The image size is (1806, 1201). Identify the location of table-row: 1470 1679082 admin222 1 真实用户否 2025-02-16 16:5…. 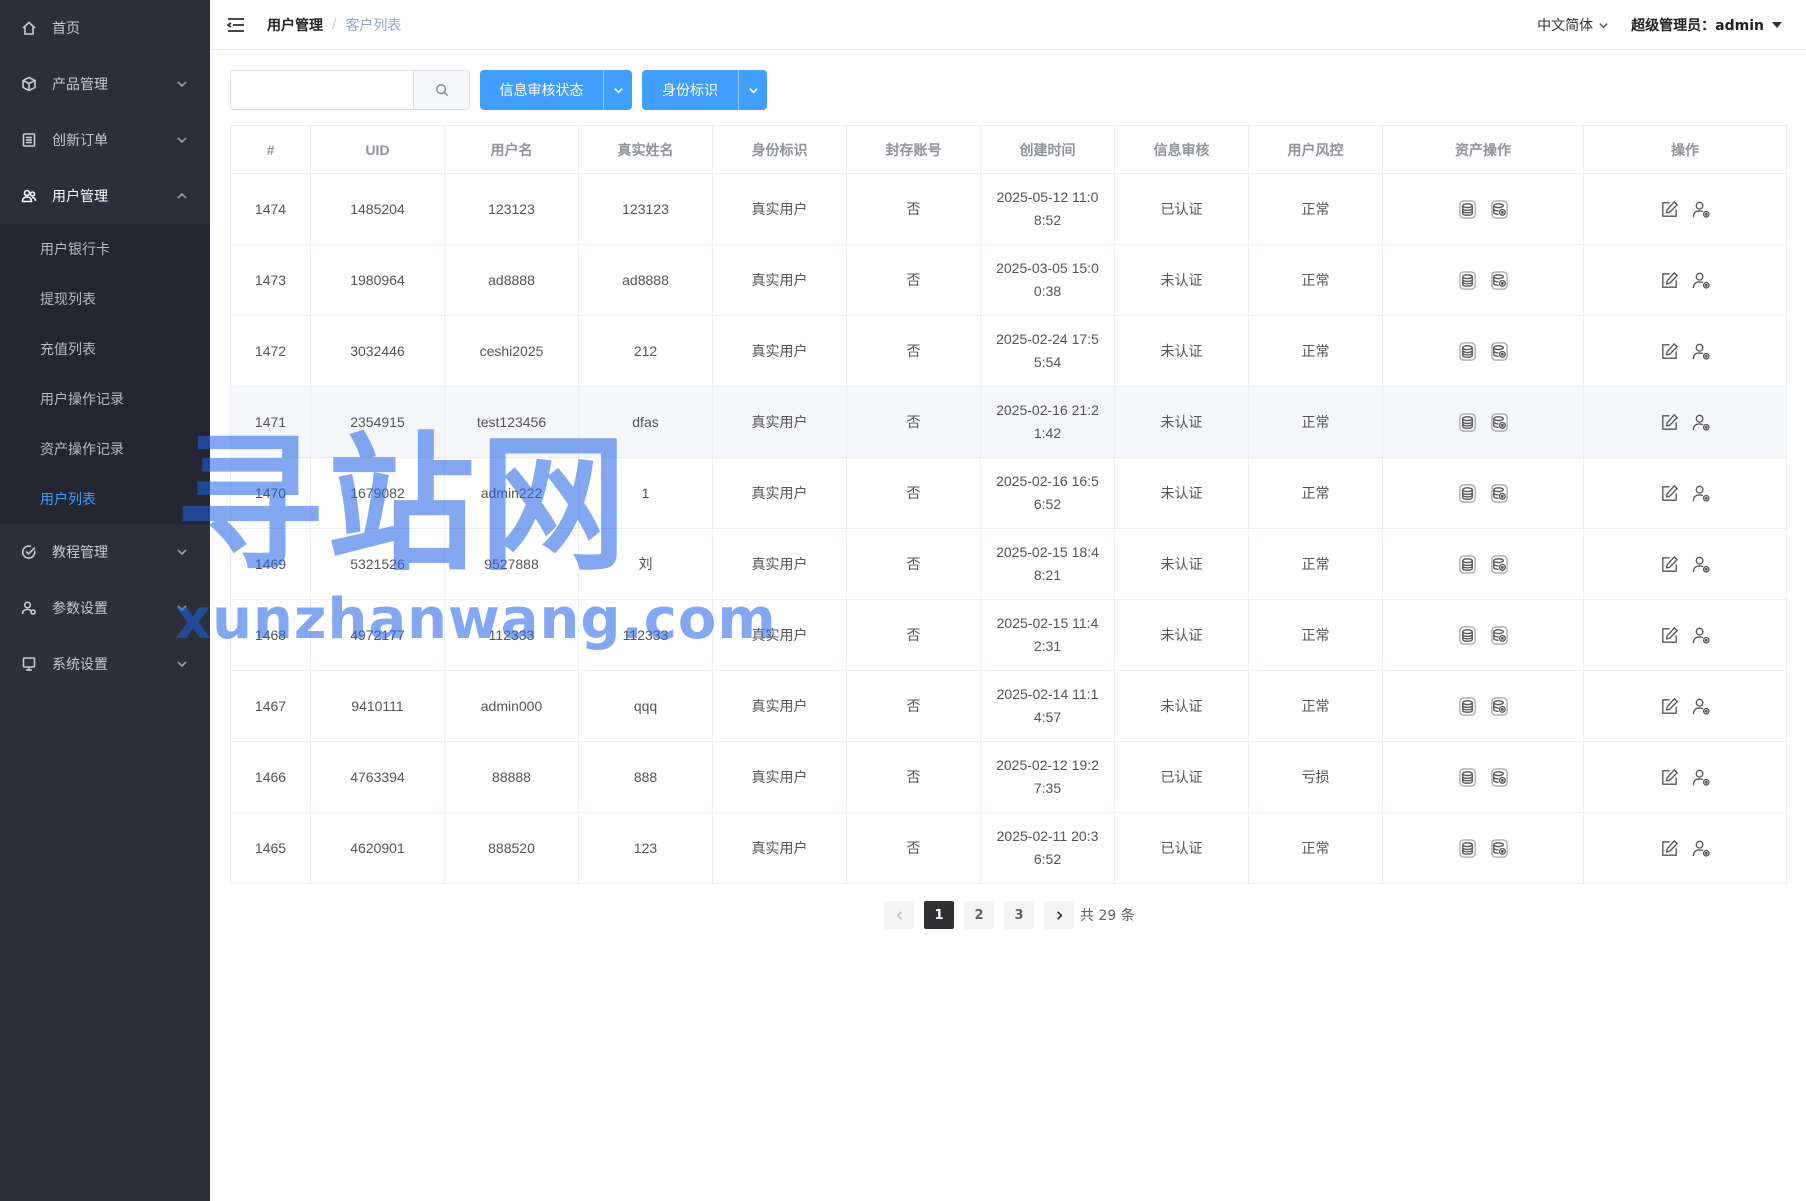
(1008, 493).